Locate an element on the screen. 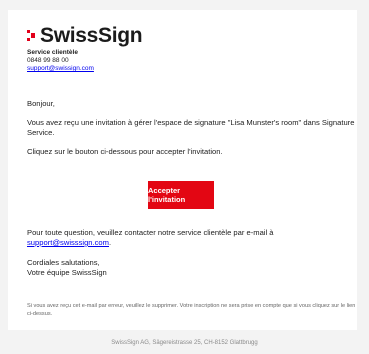 This screenshot has height=354, width=369. brand-name: SwissSign is located at coordinates (91, 35).